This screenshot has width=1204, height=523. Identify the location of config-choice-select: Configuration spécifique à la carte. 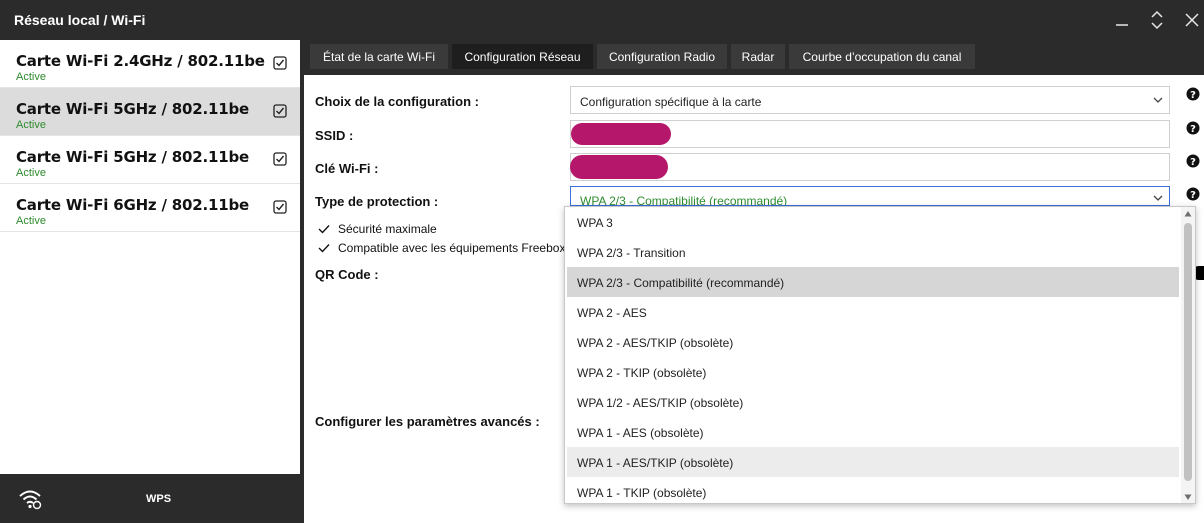
(870, 100).